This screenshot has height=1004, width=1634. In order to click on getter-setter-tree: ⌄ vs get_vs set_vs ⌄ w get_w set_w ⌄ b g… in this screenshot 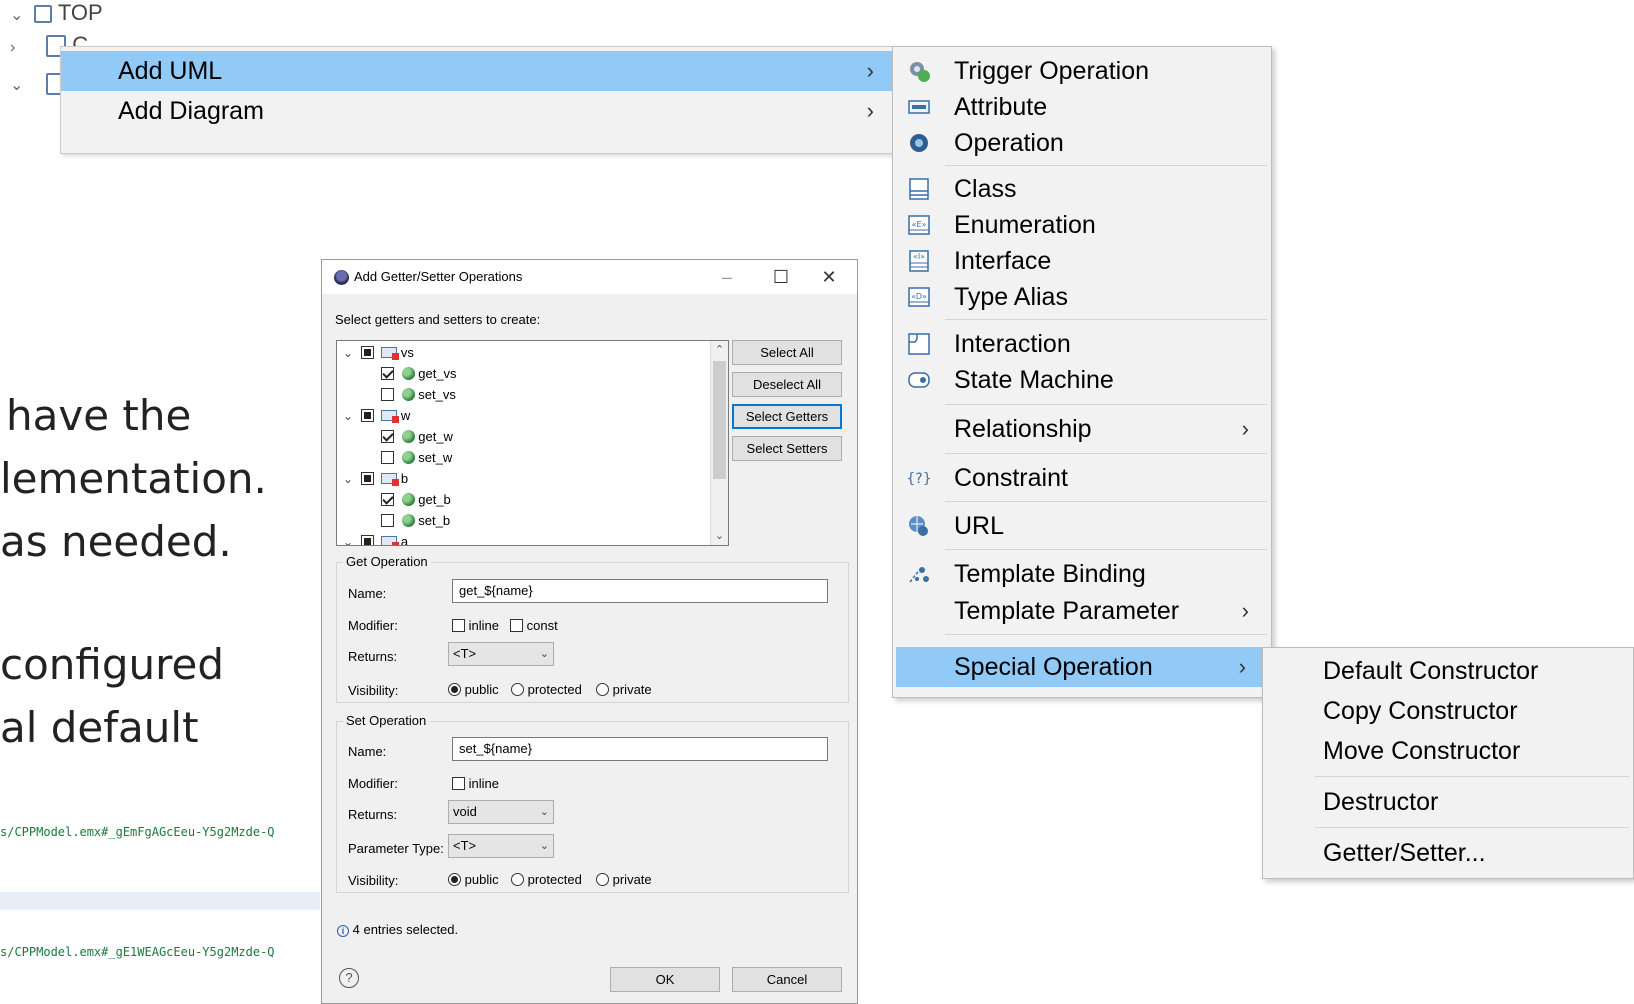, I will do `click(532, 443)`.